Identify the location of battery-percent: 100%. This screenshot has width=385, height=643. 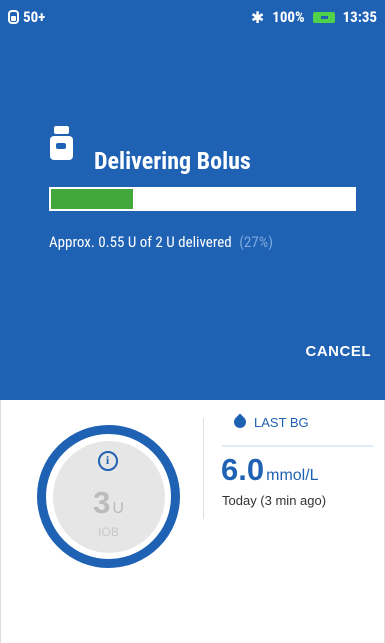
(288, 17).